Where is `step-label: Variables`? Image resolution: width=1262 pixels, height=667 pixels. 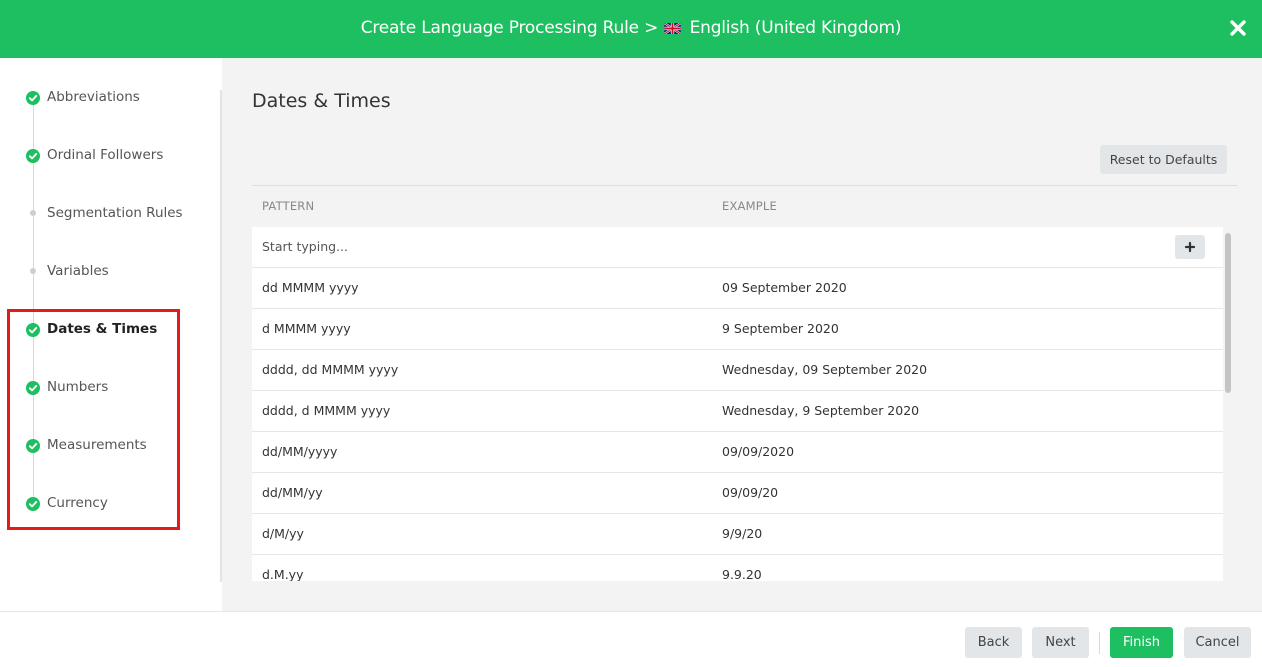
step-label: Variables is located at coordinates (78, 271).